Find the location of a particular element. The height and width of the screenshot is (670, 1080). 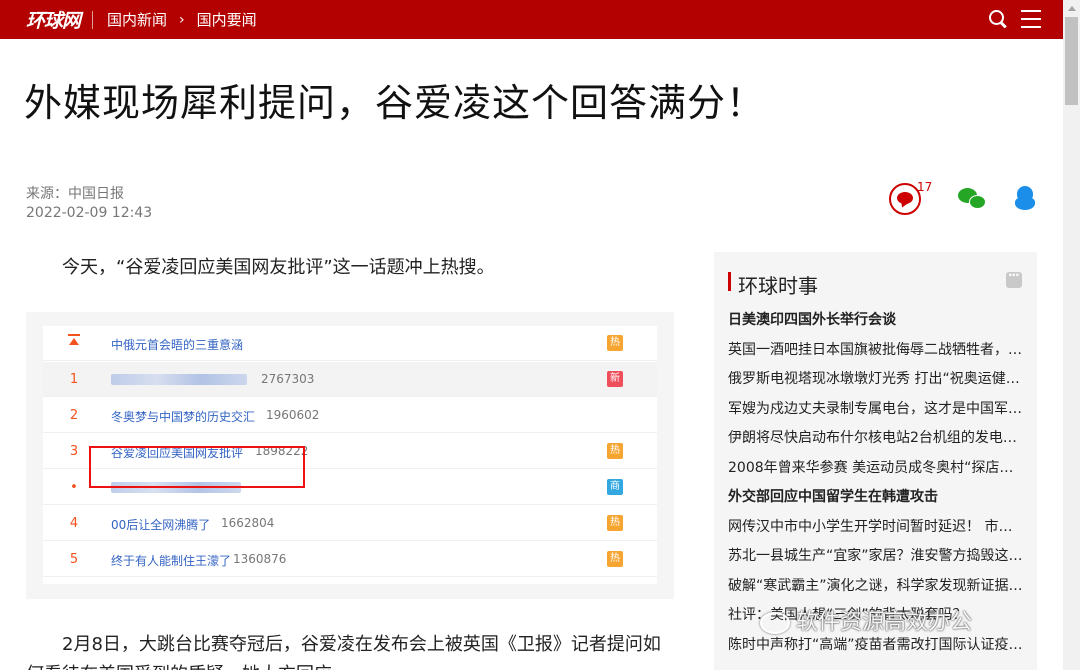

qq-share-icon is located at coordinates (1025, 199).